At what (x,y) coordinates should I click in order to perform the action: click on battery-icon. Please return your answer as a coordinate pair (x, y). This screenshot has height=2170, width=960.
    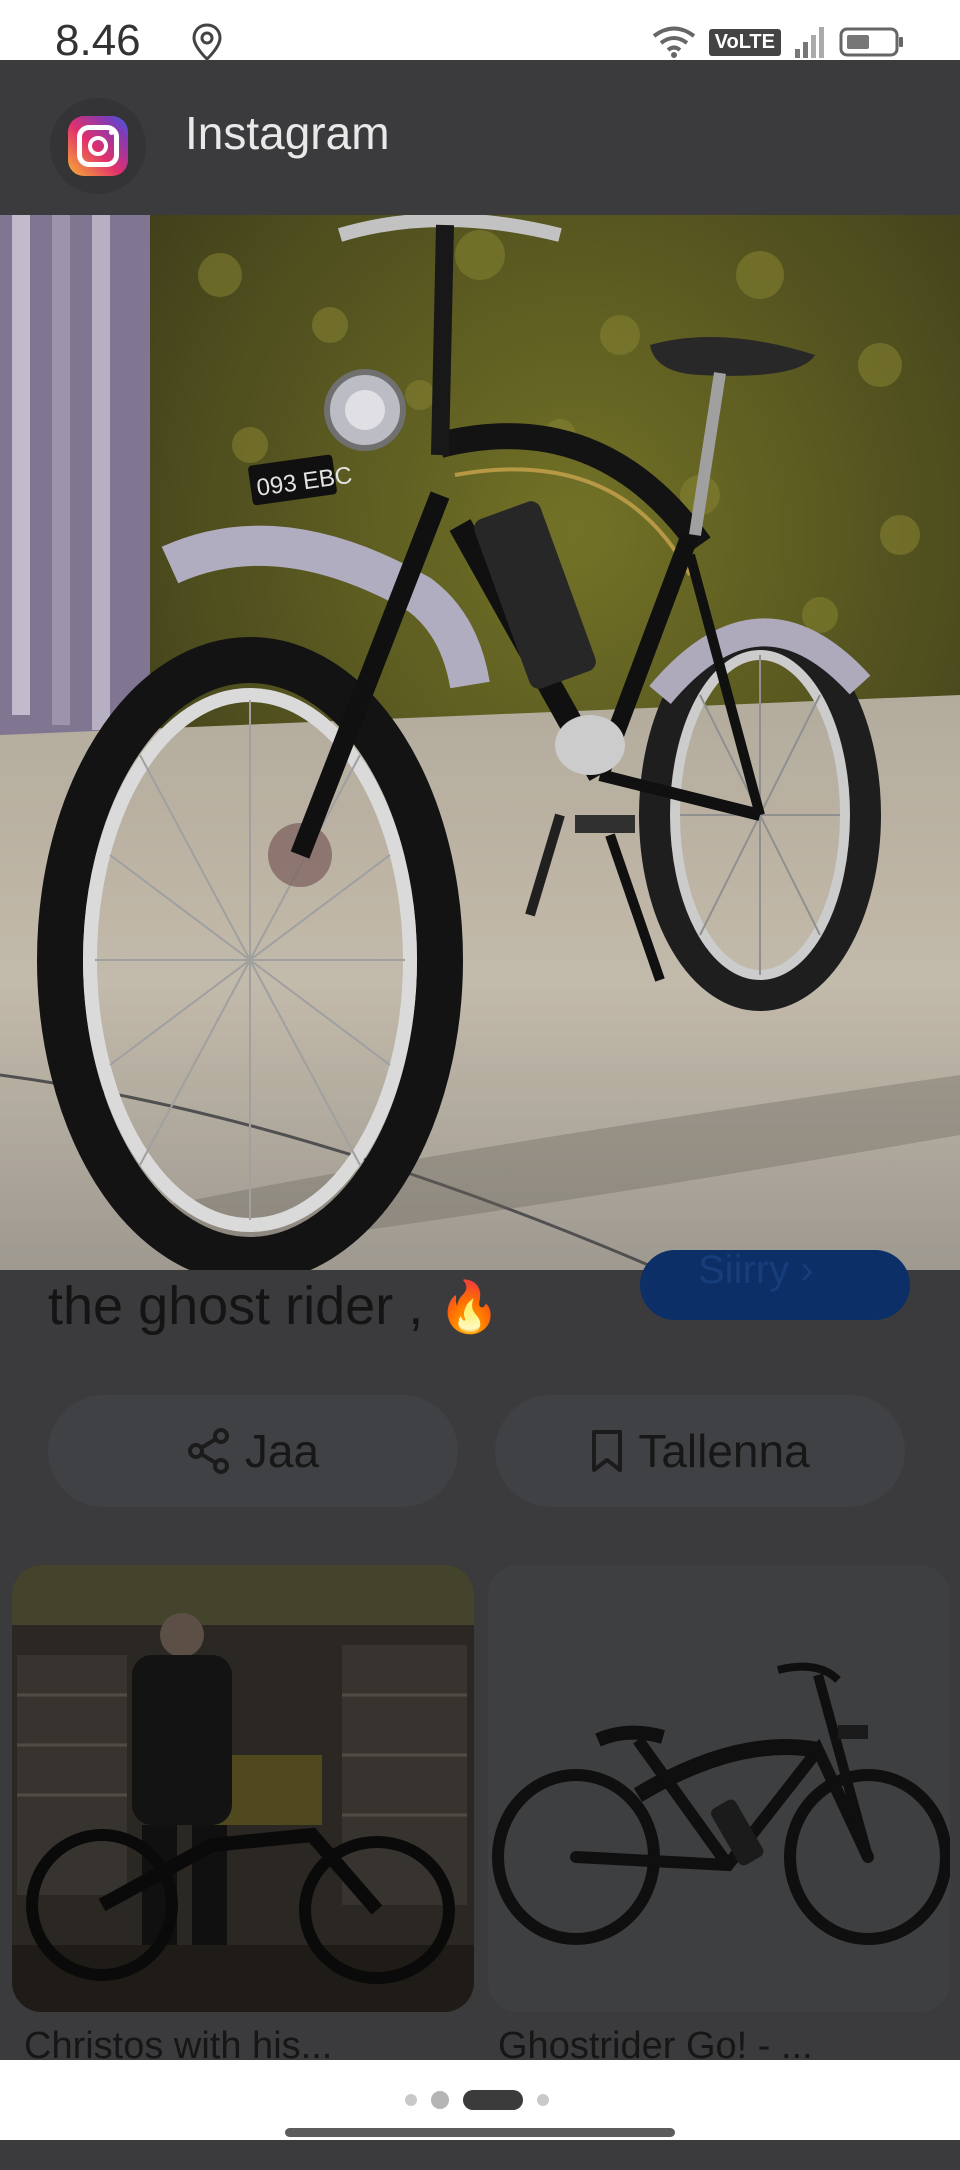
    Looking at the image, I should click on (871, 42).